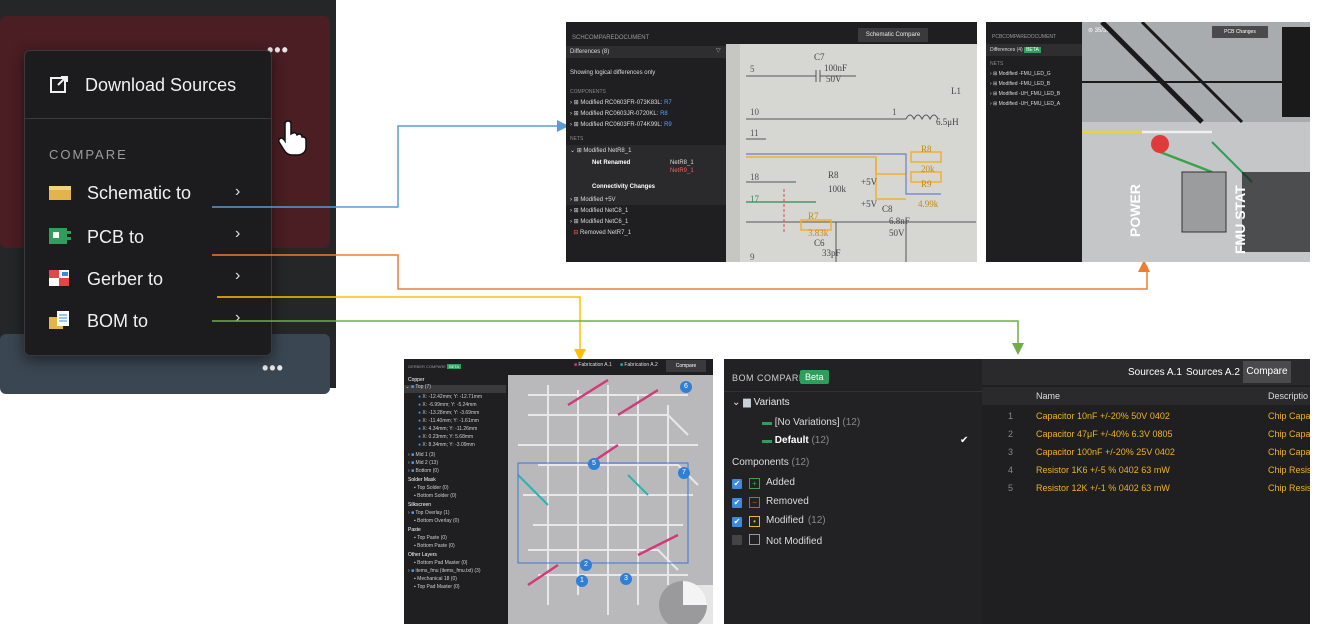  I want to click on coordinate-row: ● X: -6.99mm; Y: -5.24mm, so click(447, 405).